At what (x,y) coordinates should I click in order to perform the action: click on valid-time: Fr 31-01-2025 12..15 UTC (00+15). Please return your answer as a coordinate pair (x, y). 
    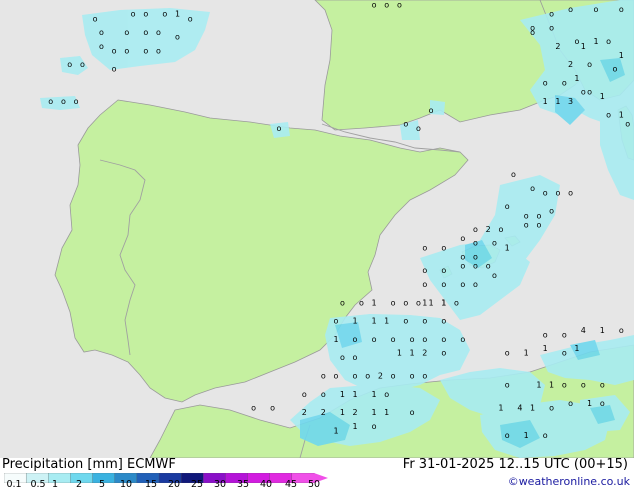
    Looking at the image, I should click on (515, 464).